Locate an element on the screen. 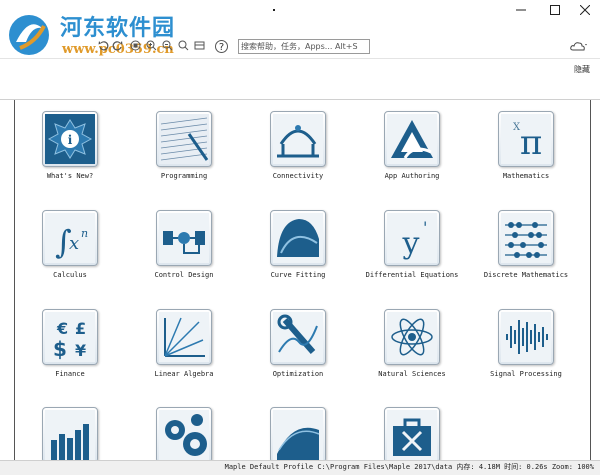  tile-control-design: Control Design is located at coordinates (184, 244).